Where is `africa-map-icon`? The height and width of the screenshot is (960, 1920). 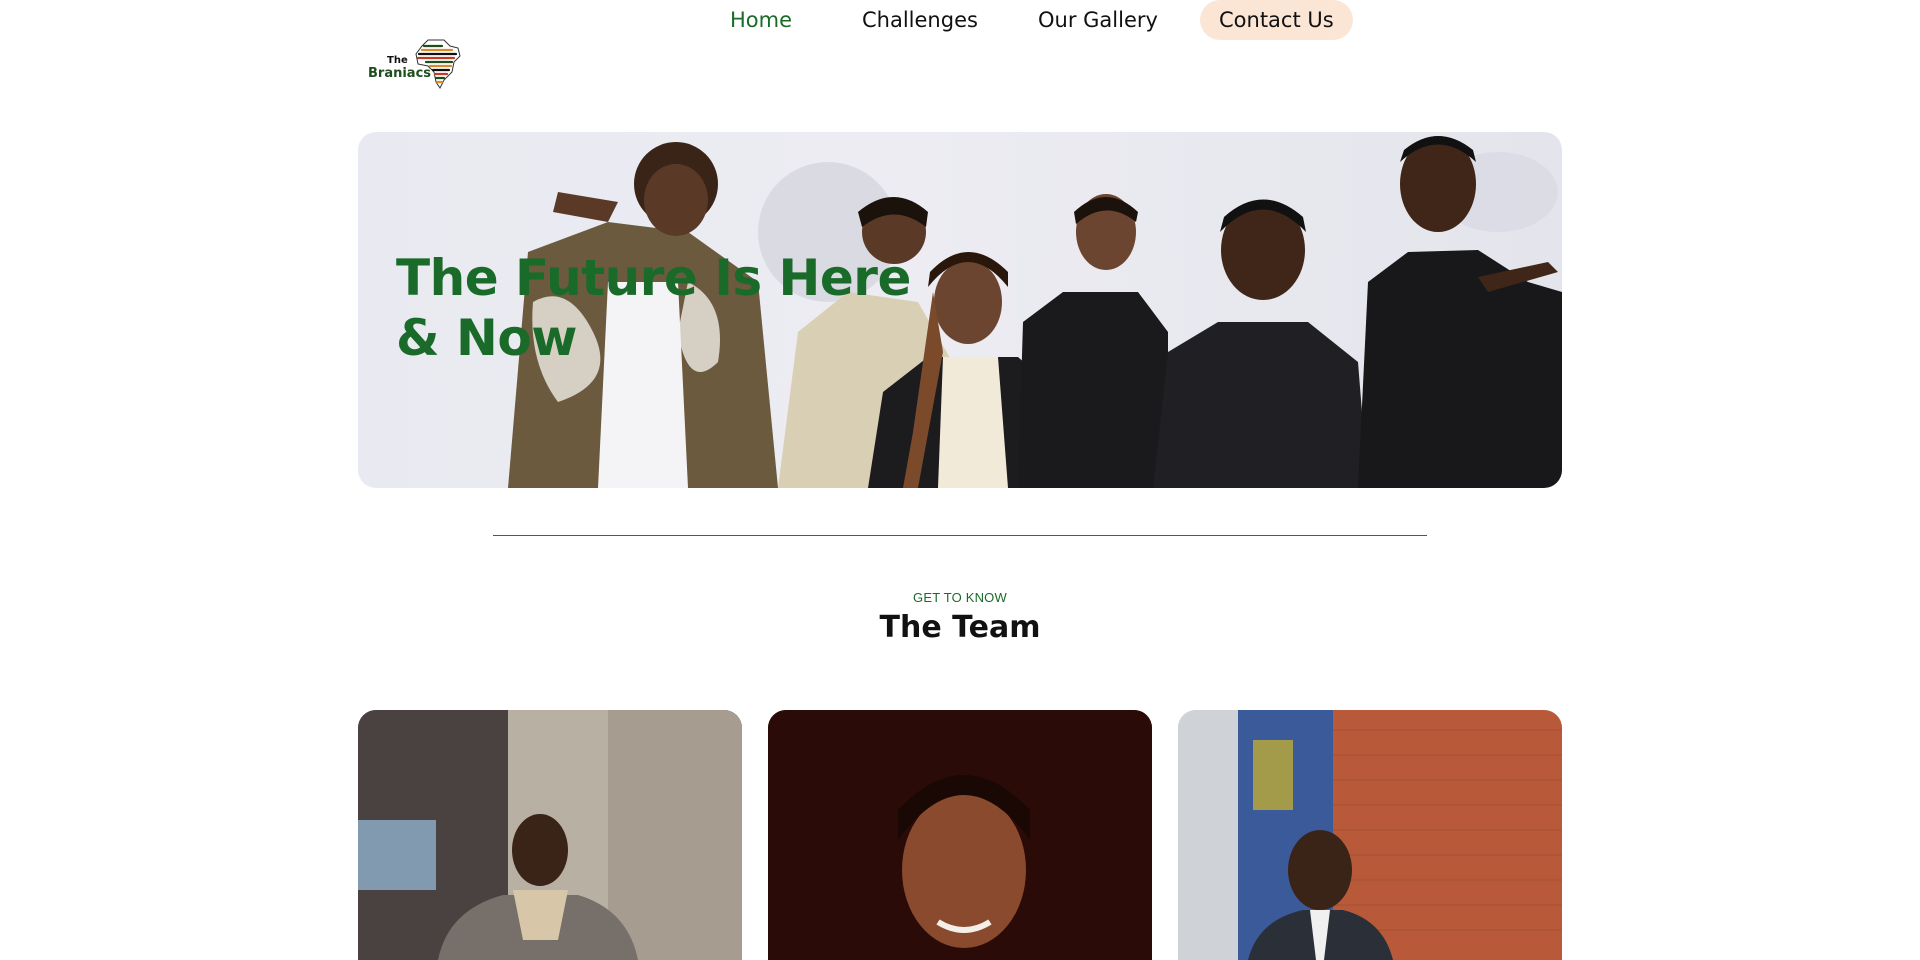 africa-map-icon is located at coordinates (438, 64).